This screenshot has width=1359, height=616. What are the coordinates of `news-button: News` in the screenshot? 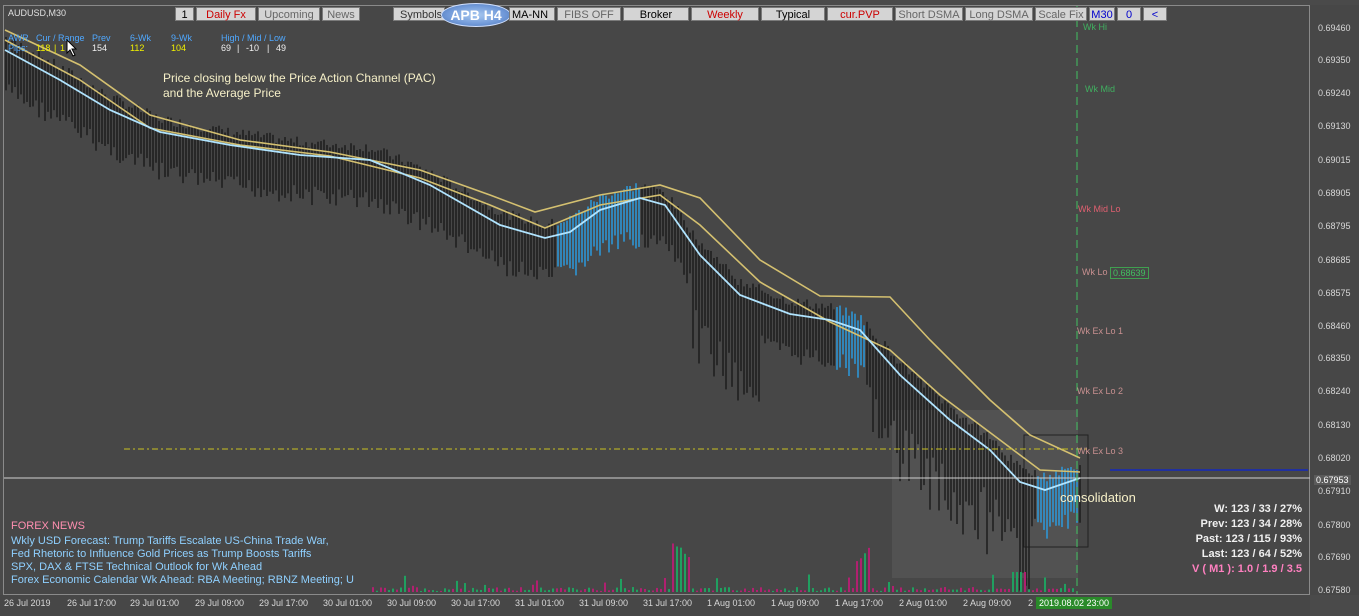 It's located at (341, 14).